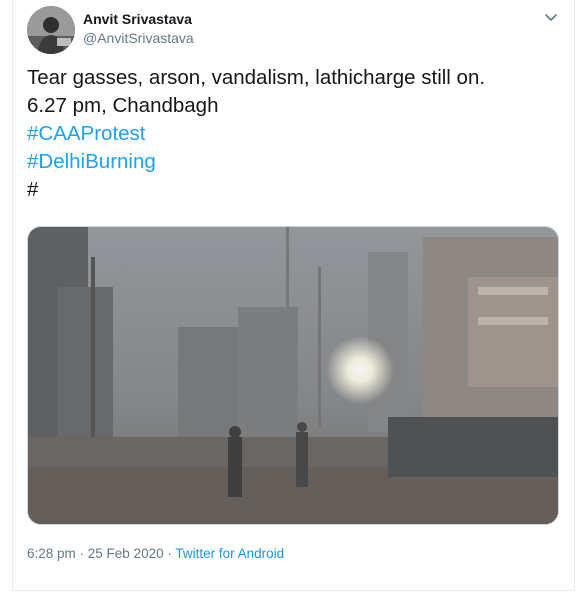 The height and width of the screenshot is (592, 587). I want to click on avatar-image, so click(51, 30).